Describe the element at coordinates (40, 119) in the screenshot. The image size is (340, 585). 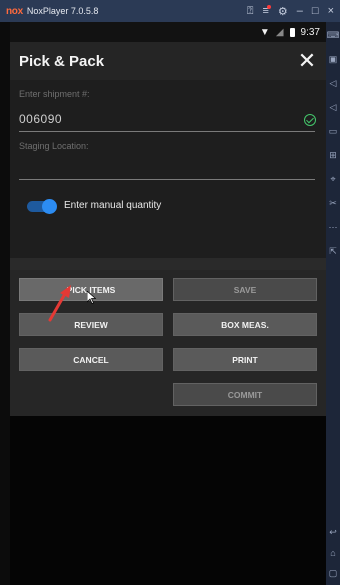
I see `shipment-input: 006090` at that location.